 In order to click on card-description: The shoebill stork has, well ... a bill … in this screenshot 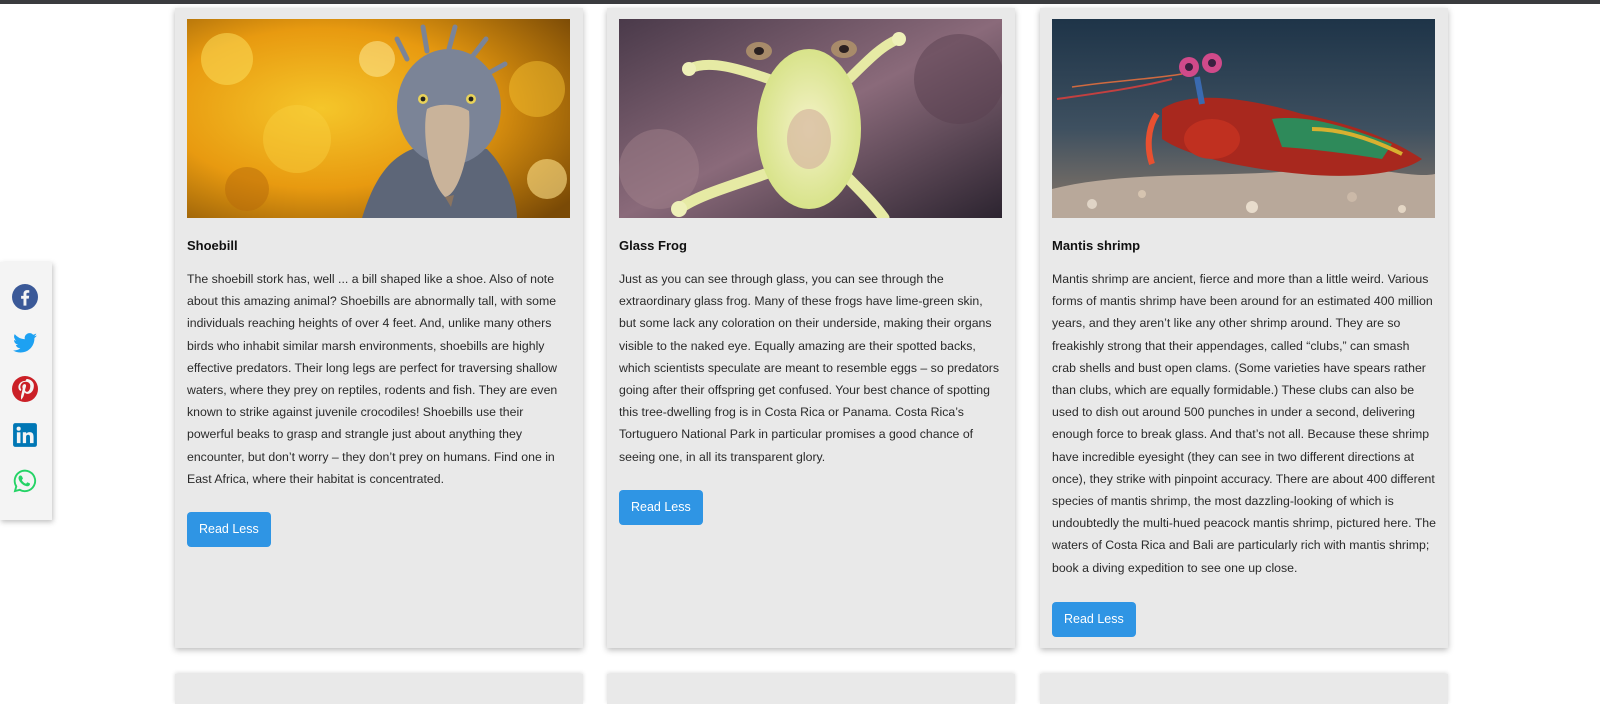, I will do `click(372, 379)`.